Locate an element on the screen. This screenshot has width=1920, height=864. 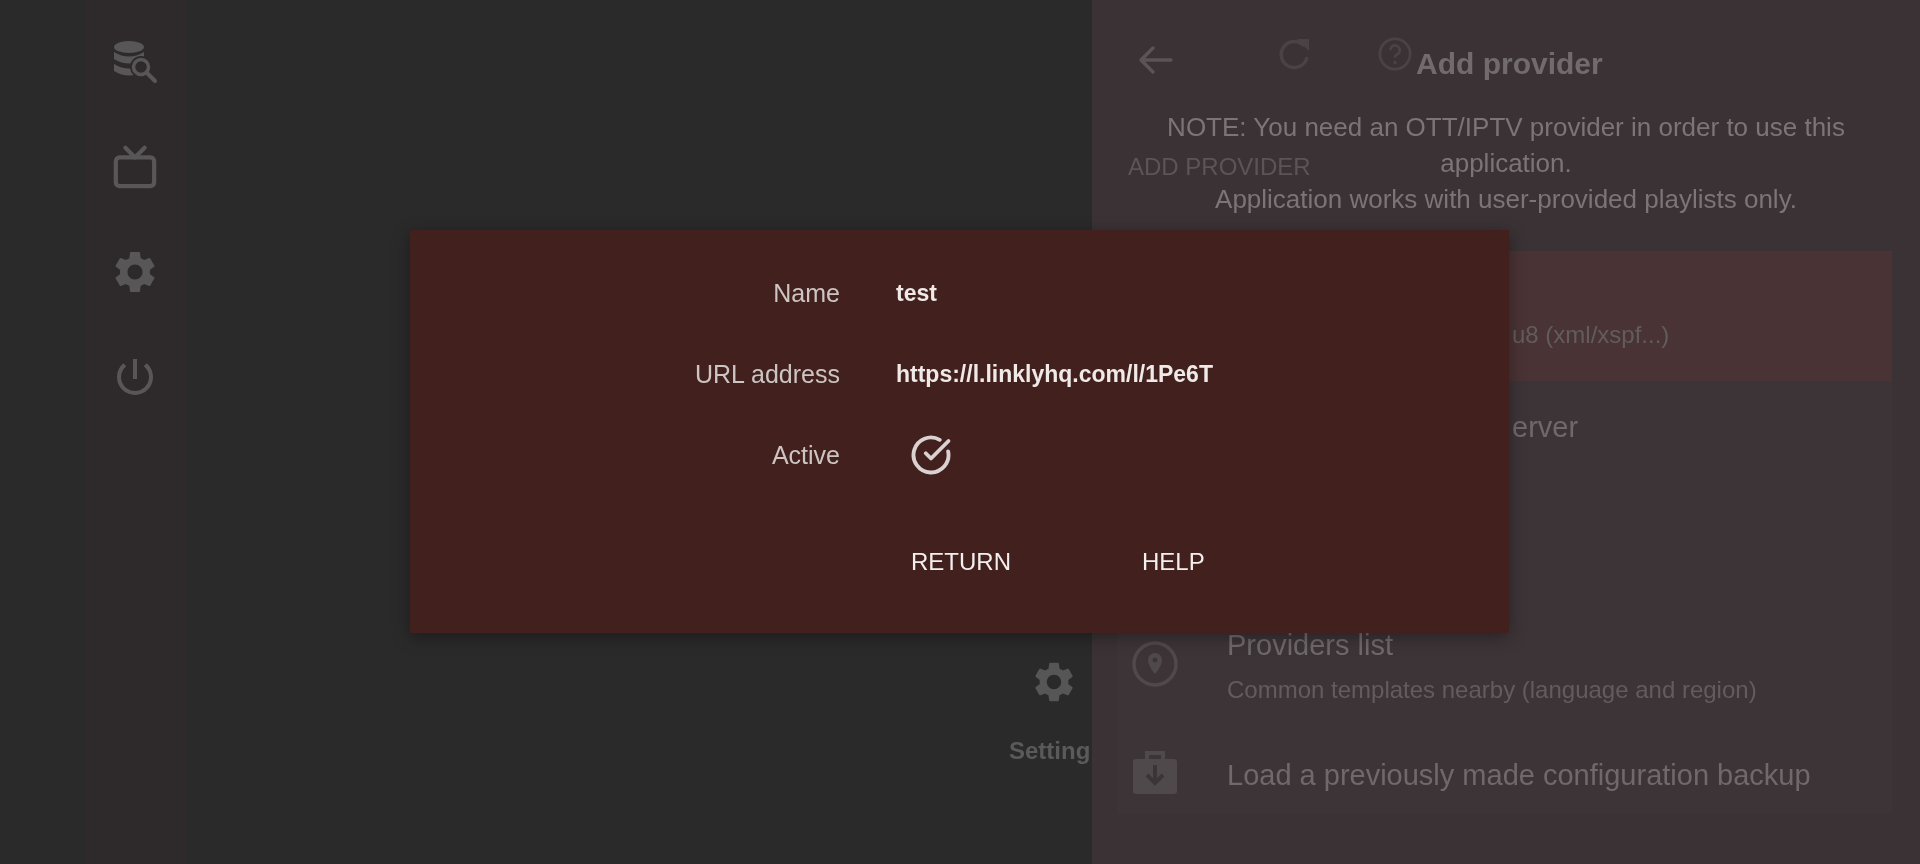
field-label: URL address is located at coordinates (767, 374).